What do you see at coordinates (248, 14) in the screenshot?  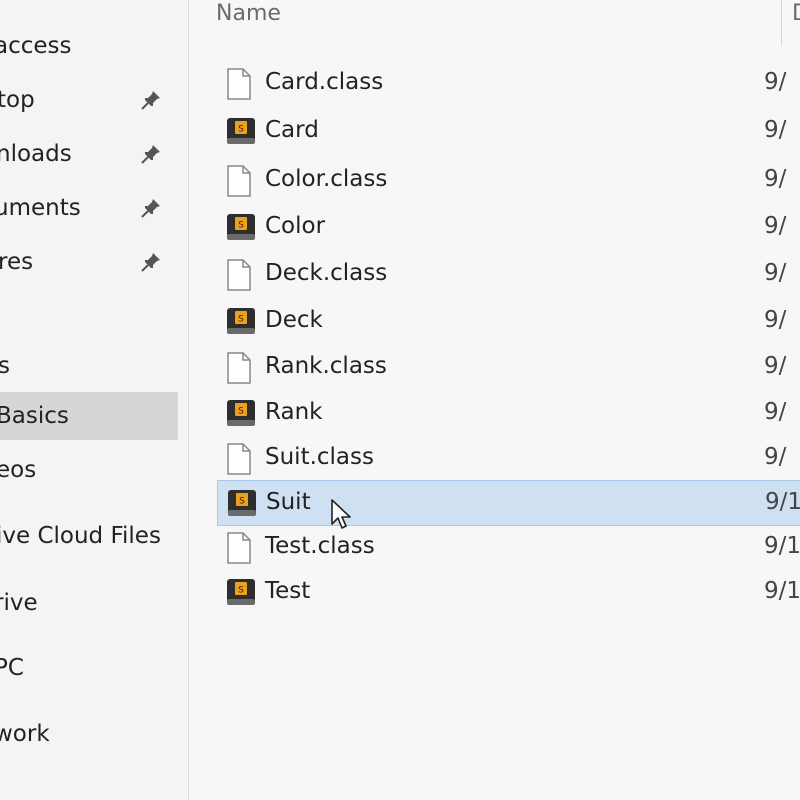 I see `column-header-name: Name` at bounding box center [248, 14].